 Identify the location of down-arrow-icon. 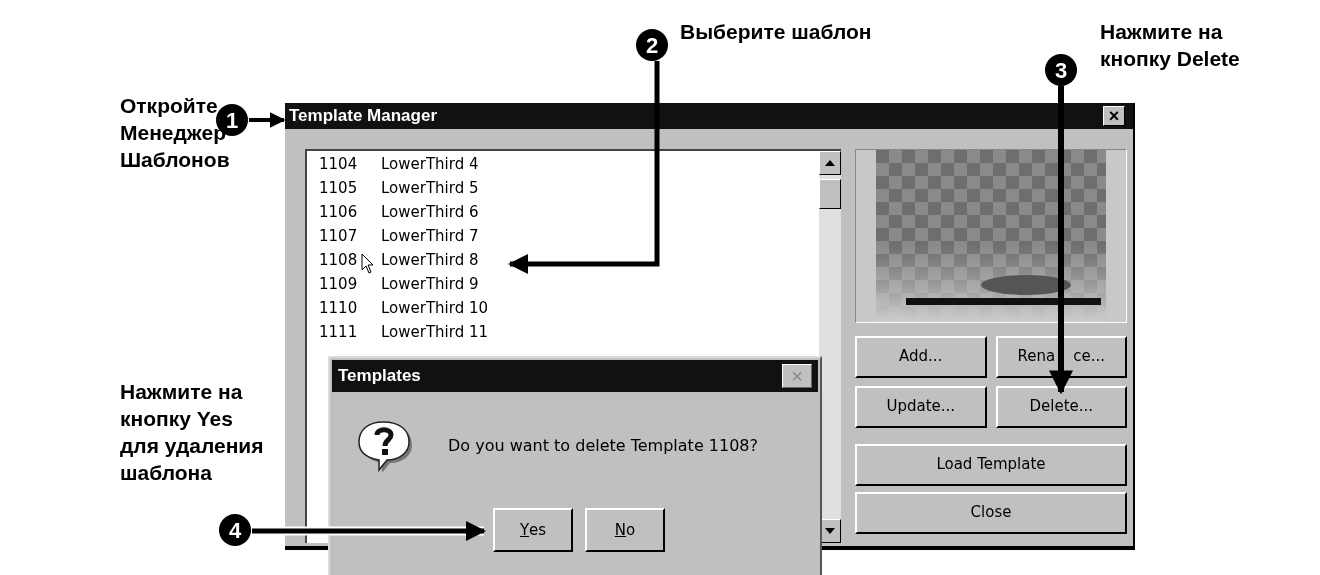
(830, 530).